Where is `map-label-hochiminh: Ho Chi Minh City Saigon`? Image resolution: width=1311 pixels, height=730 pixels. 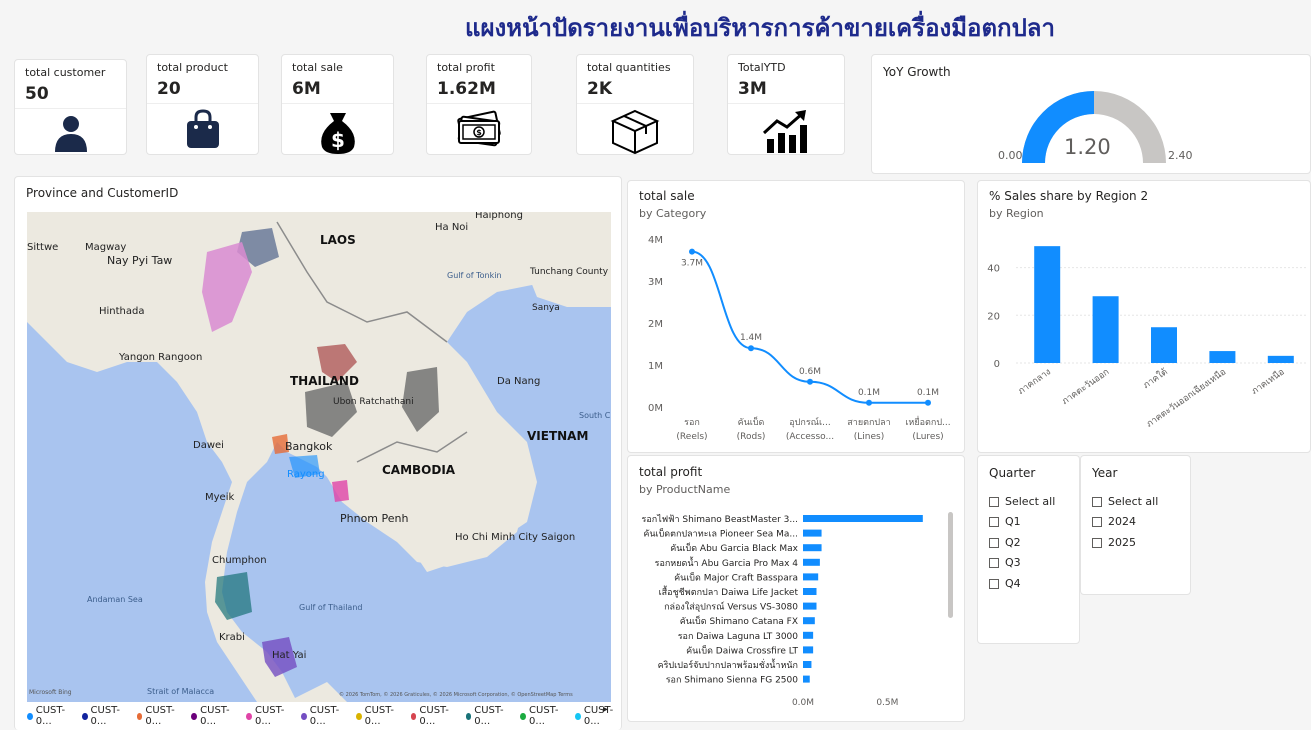
map-label-hochiminh: Ho Chi Minh City Saigon is located at coordinates (515, 537).